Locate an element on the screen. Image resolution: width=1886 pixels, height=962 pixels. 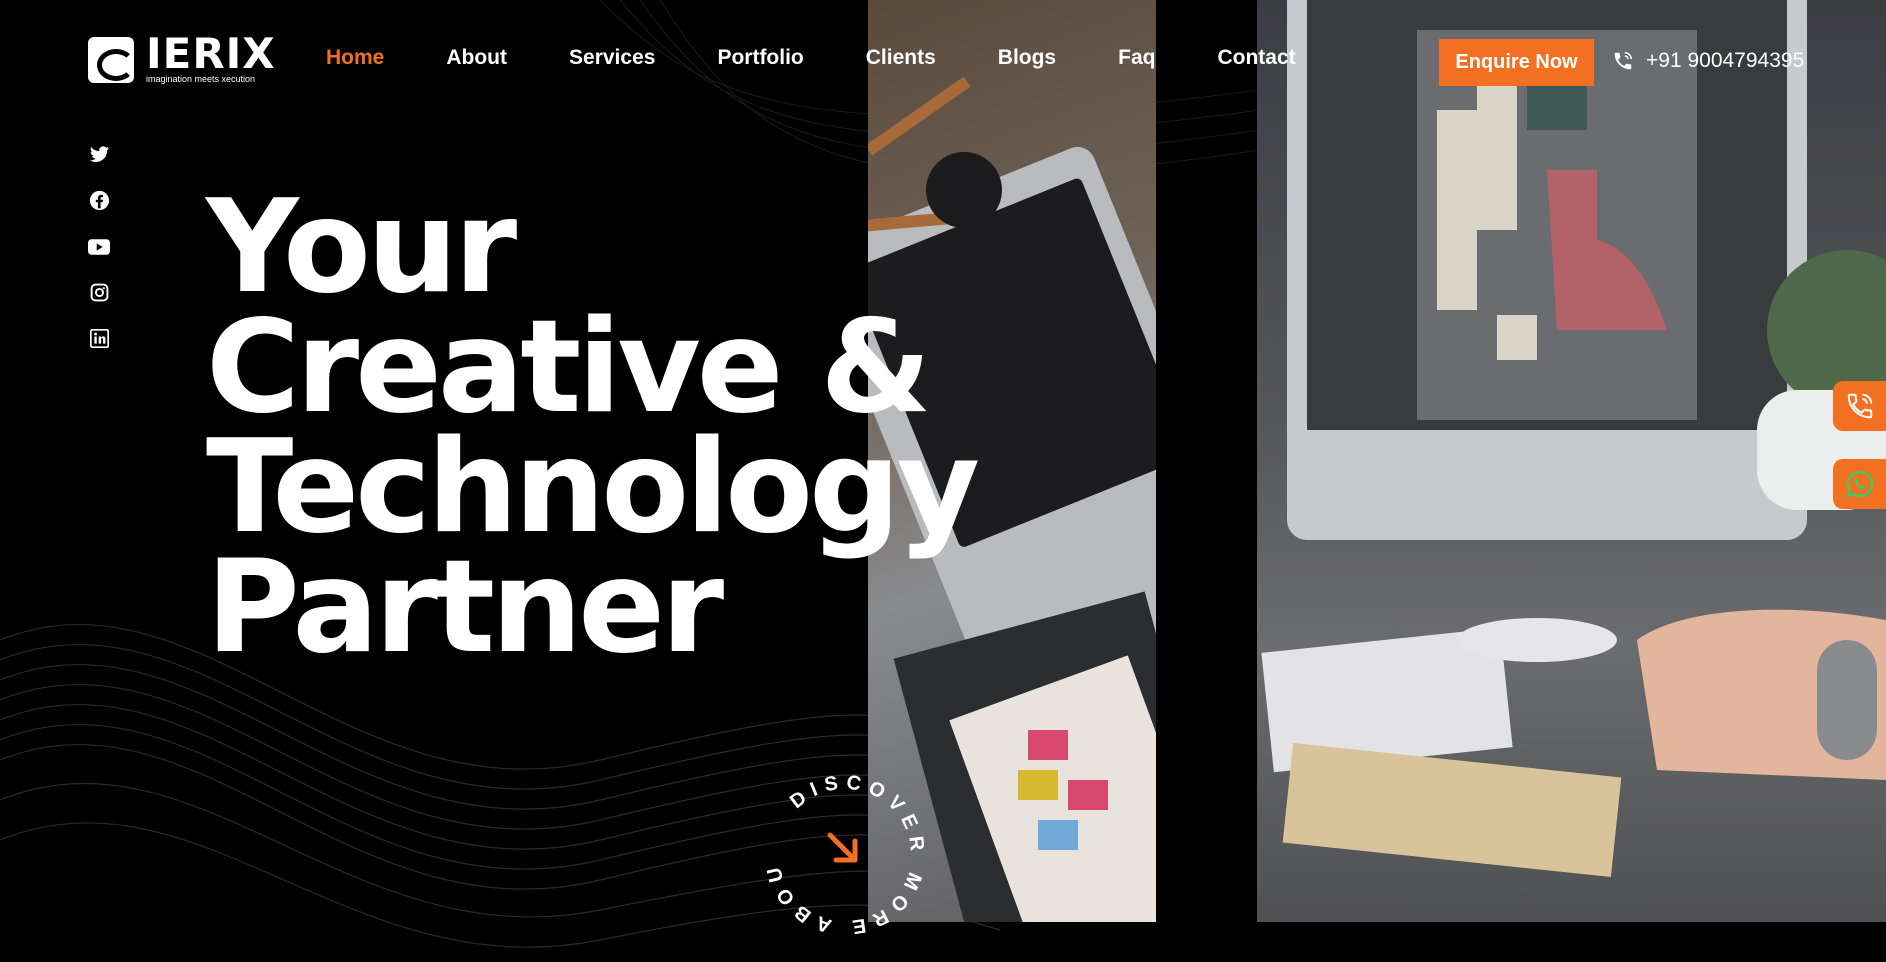
header-phone: +91 9004794395 is located at coordinates (1708, 61).